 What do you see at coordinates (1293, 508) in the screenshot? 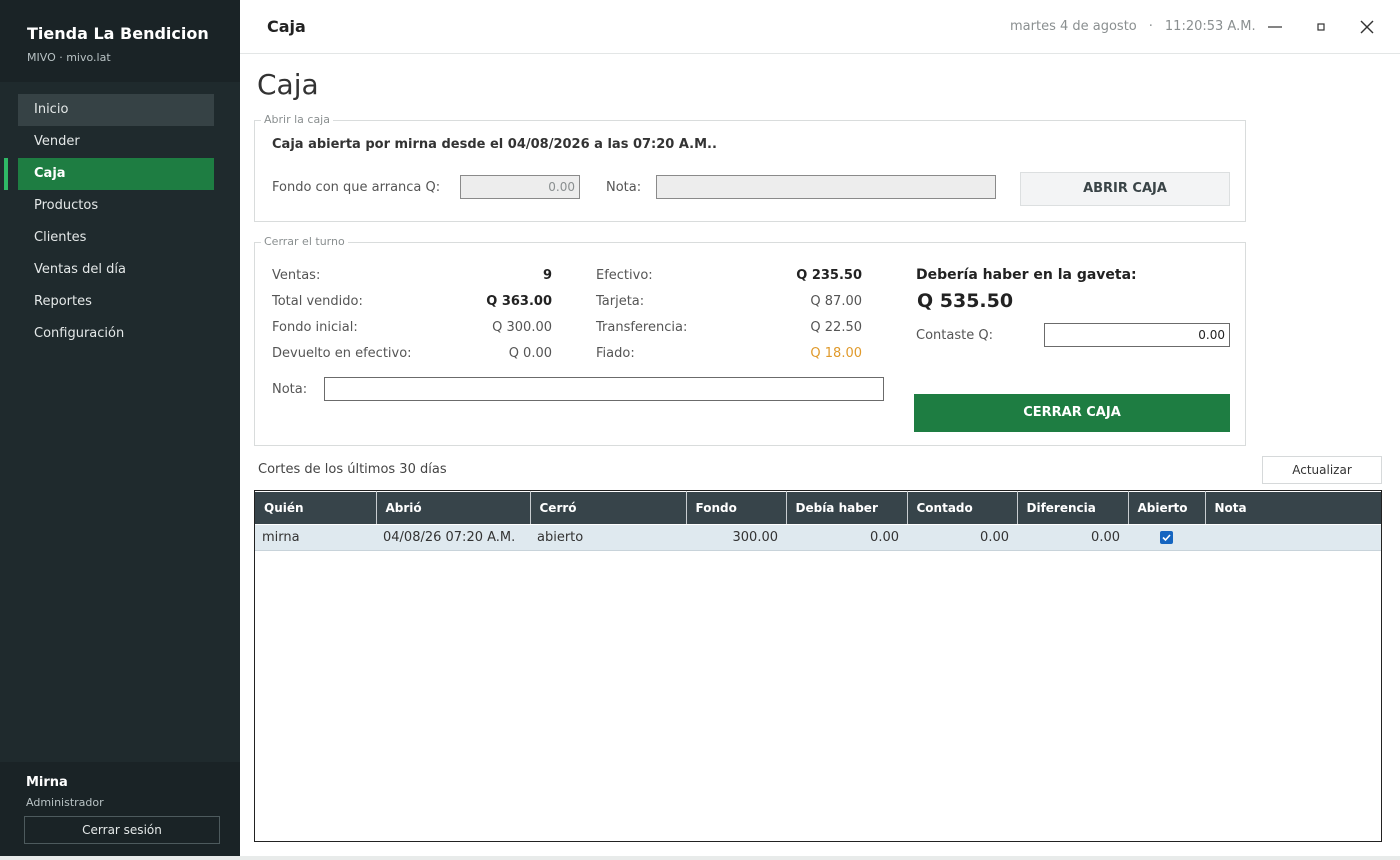
I see `col-header-nota: Nota` at bounding box center [1293, 508].